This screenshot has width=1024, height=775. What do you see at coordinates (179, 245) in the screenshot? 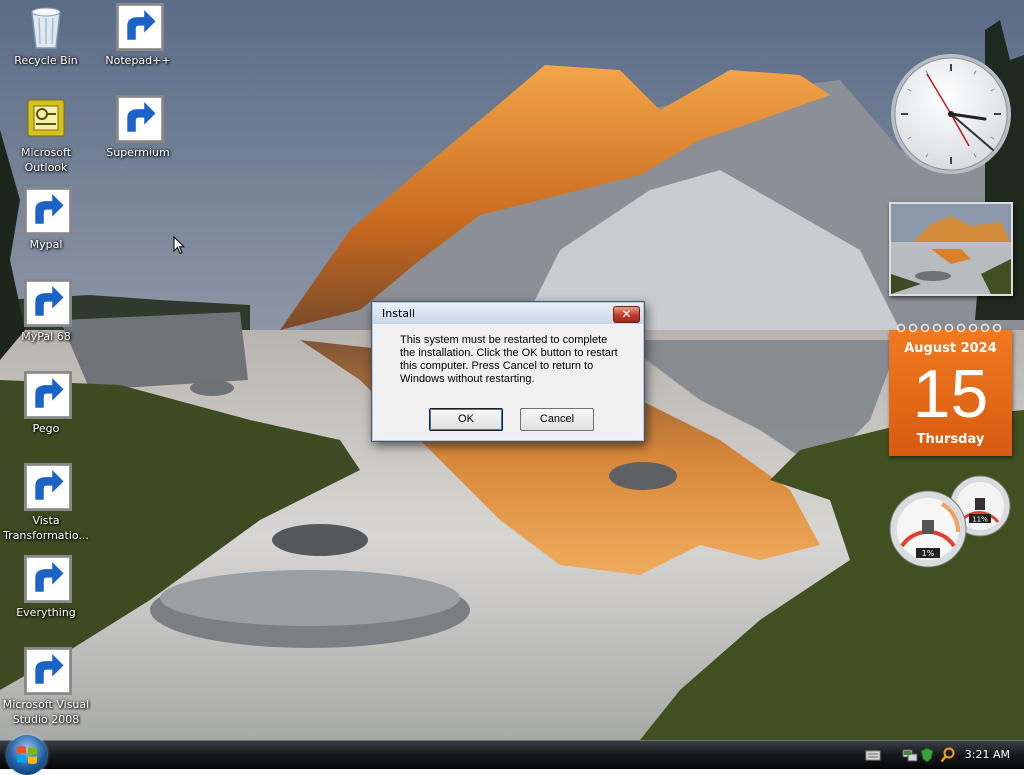
I see `mouse-cursor-icon` at bounding box center [179, 245].